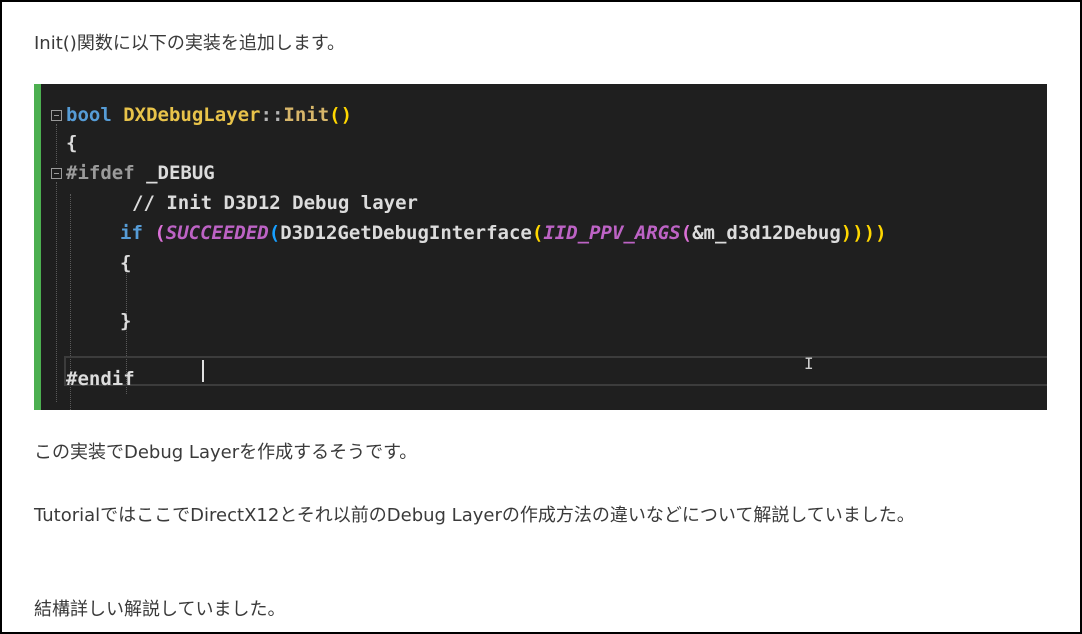 This screenshot has width=1082, height=634. I want to click on code-line-3: #ifdef _DEBUG, so click(140, 173).